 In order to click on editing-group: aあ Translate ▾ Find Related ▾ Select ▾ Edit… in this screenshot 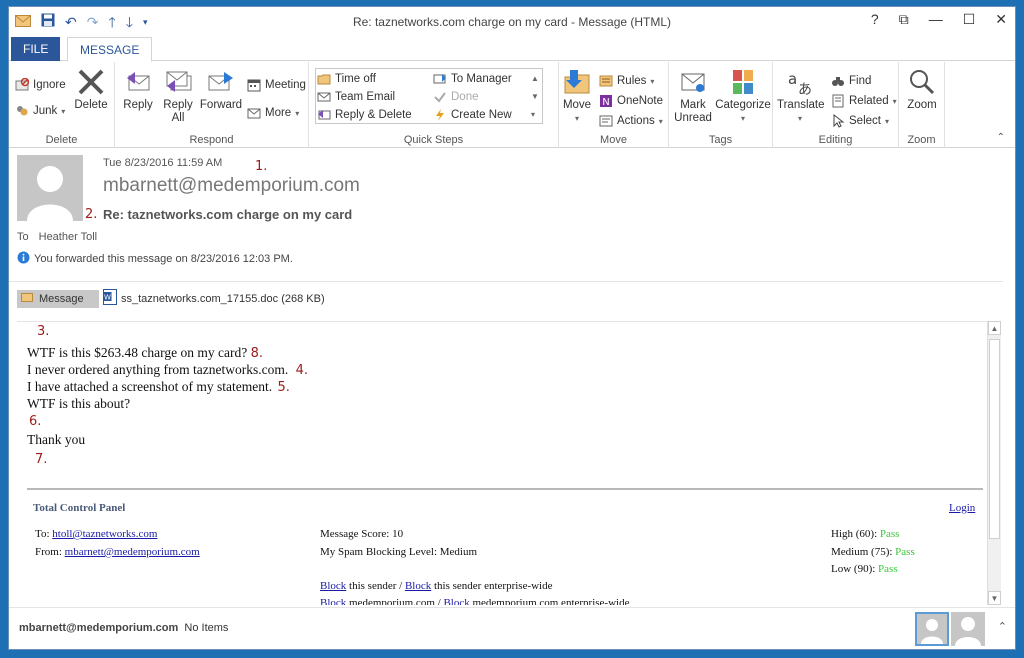, I will do `click(836, 105)`.